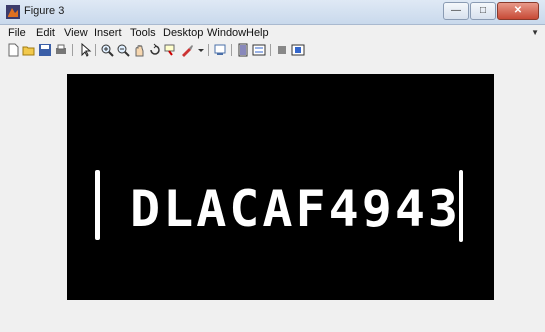 Image resolution: width=545 pixels, height=332 pixels. I want to click on save-icon, so click(45, 50).